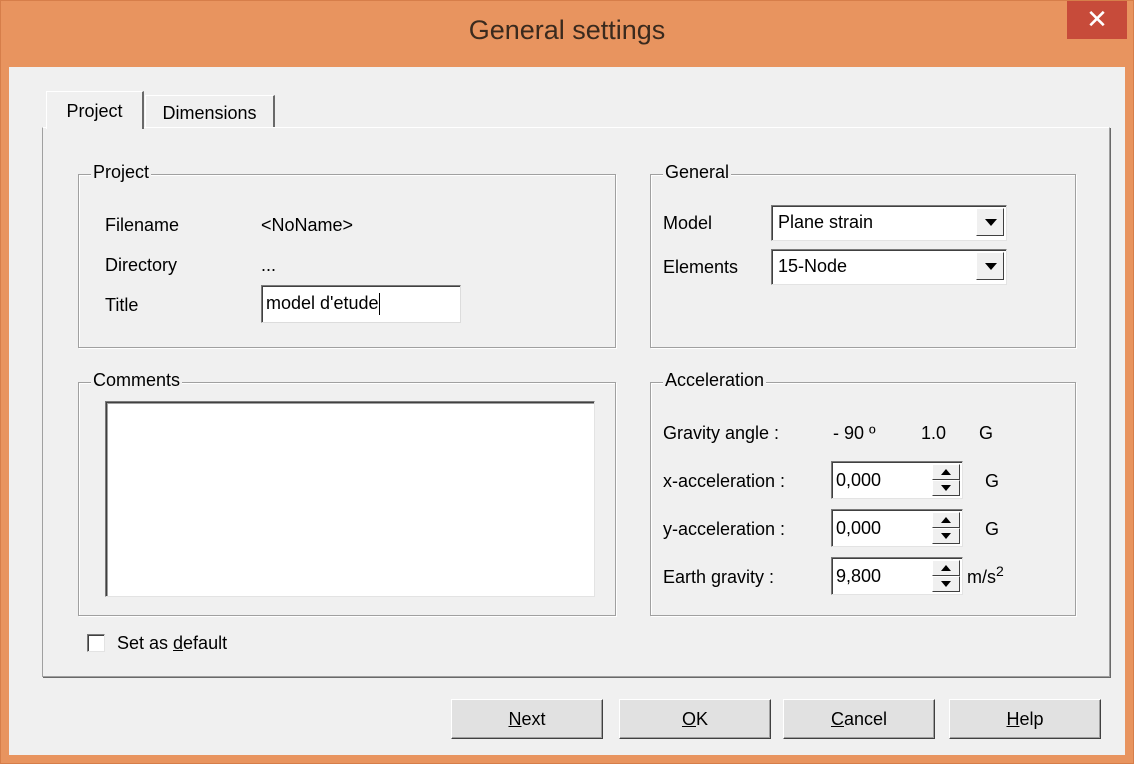 This screenshot has width=1134, height=764. I want to click on acceleration-group-legend: Acceleration, so click(715, 380).